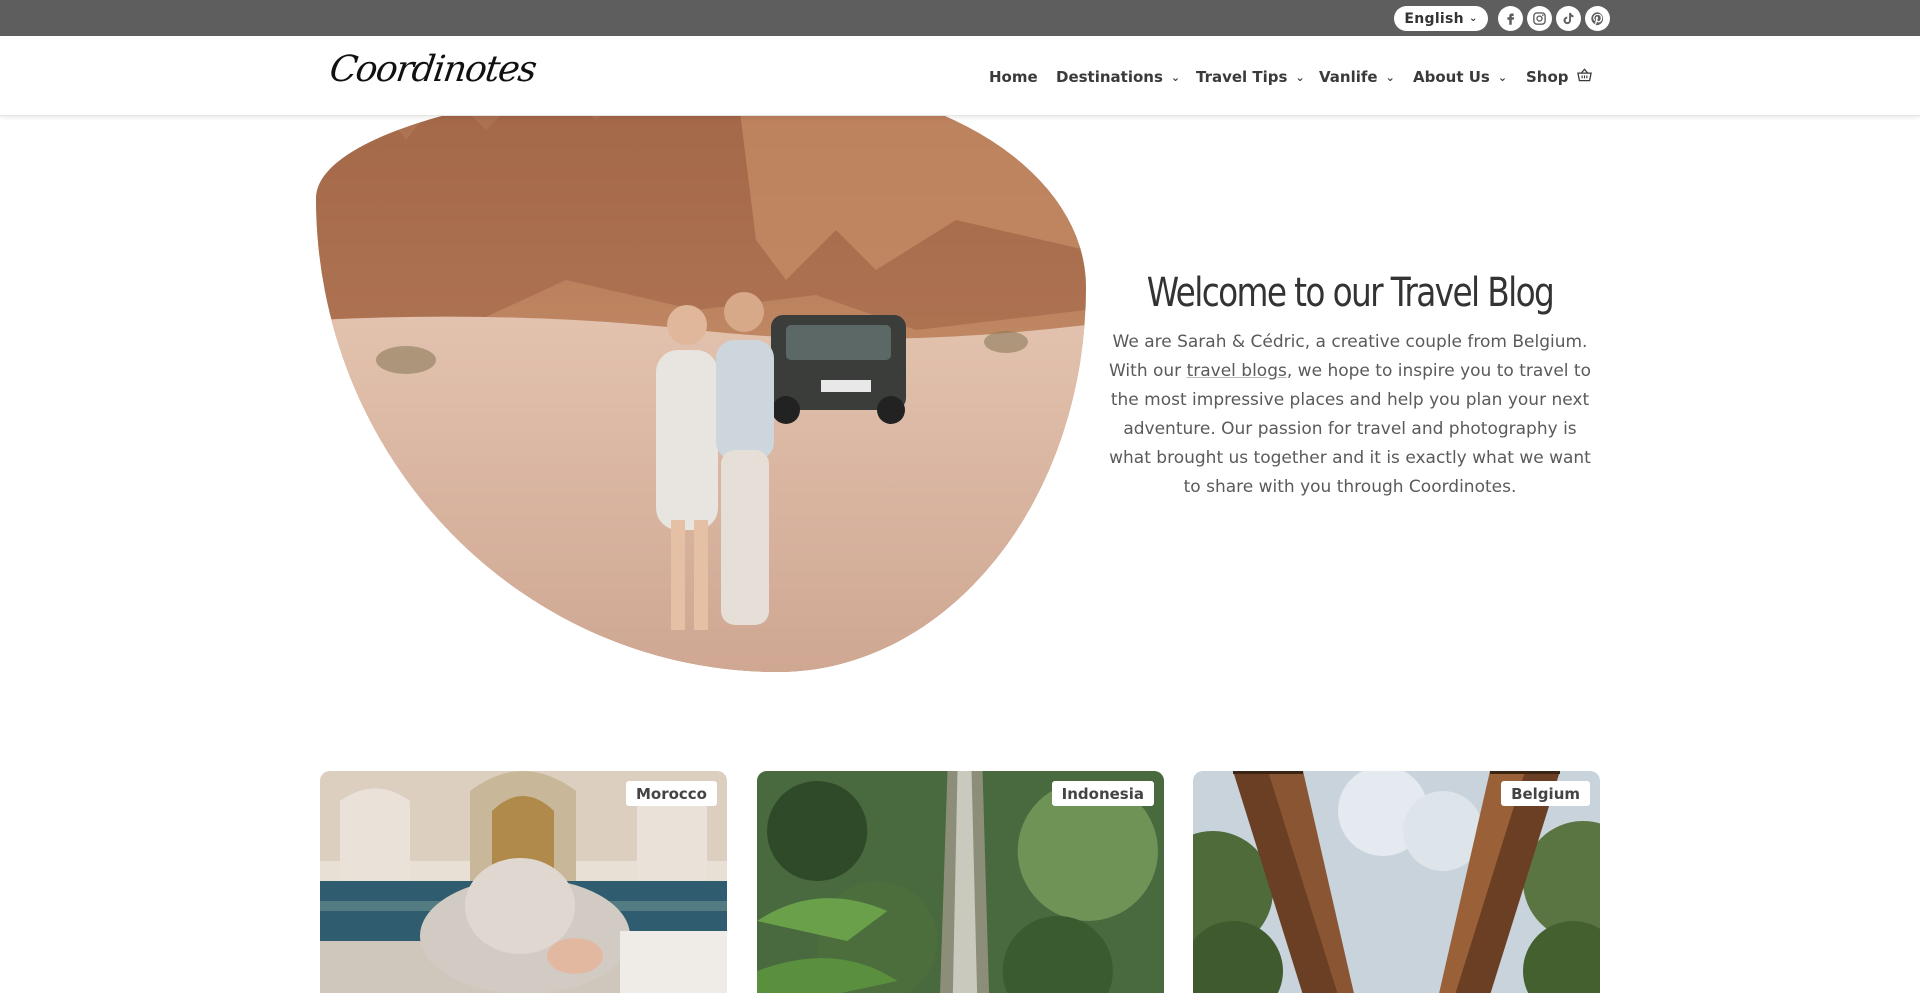  I want to click on basket-icon, so click(1584, 77).